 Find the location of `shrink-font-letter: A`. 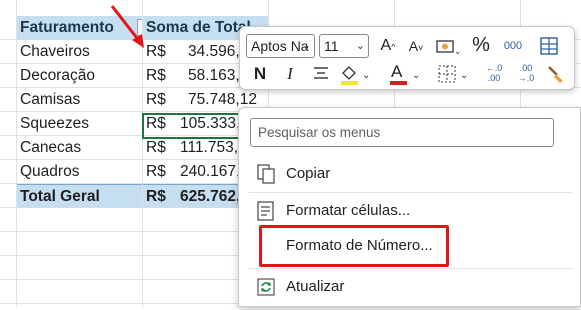

shrink-font-letter: A is located at coordinates (413, 46).